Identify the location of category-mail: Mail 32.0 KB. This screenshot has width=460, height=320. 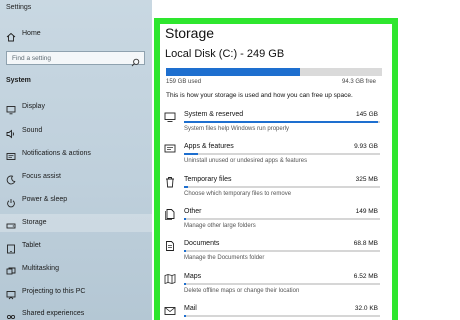
(275, 311).